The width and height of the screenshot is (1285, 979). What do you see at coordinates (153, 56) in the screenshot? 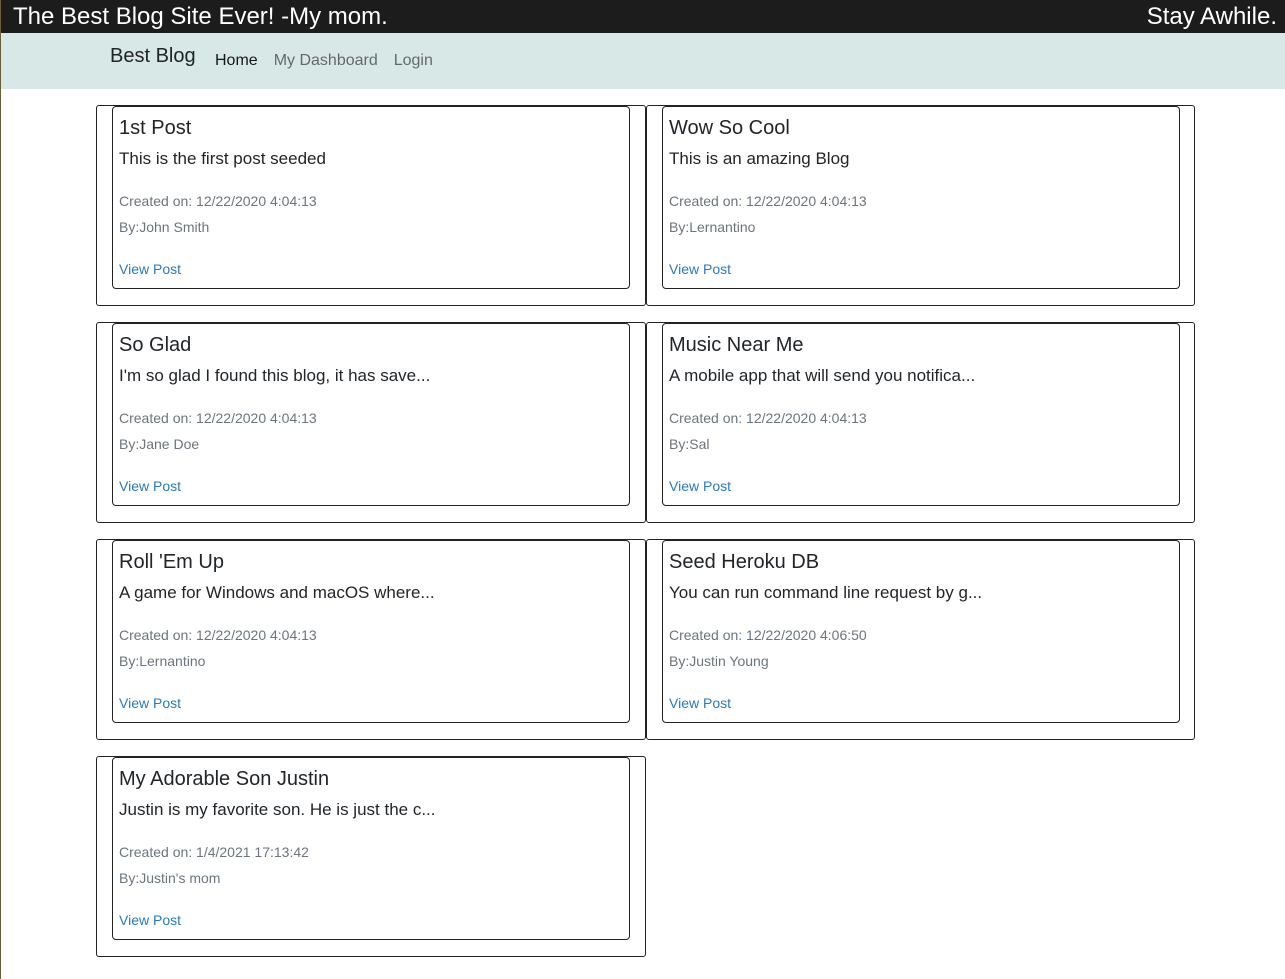
I see `brand-link: Best Blog` at bounding box center [153, 56].